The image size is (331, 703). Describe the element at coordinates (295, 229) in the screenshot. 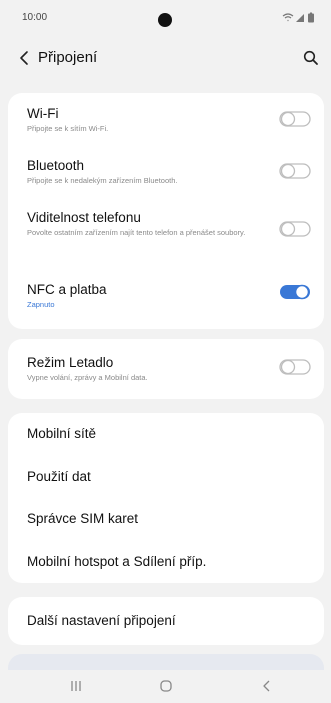

I see `visibility-toggle` at that location.